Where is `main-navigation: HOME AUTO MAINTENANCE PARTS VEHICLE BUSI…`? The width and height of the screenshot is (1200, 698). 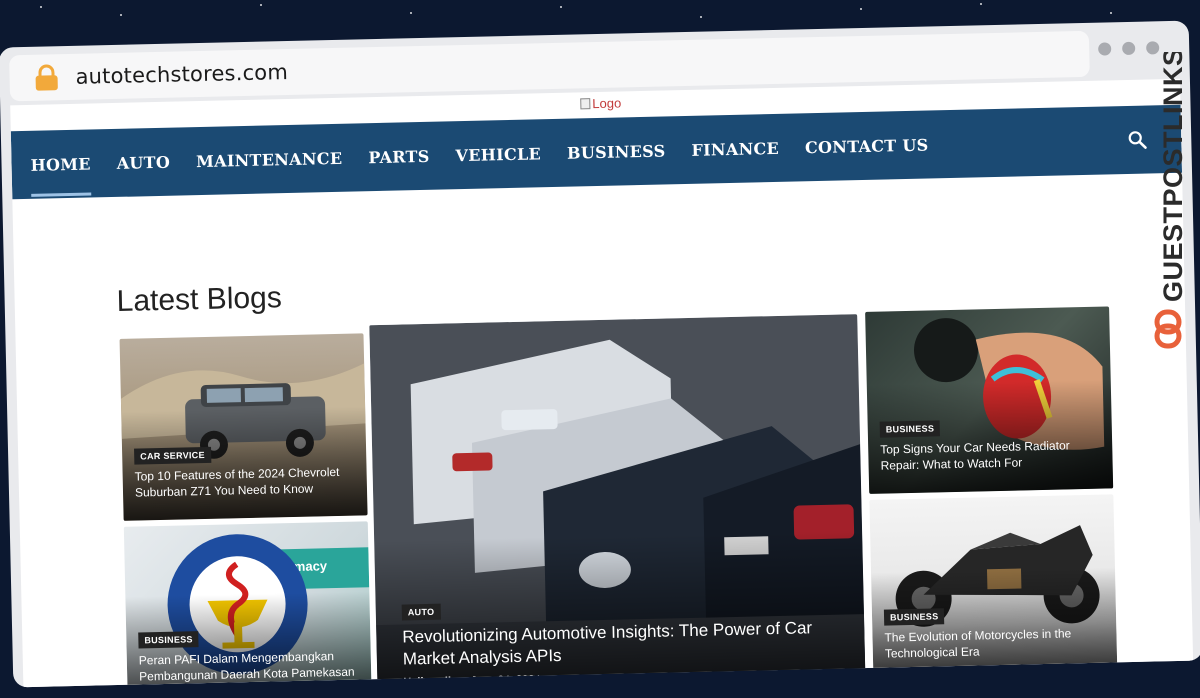
main-navigation: HOME AUTO MAINTENANCE PARTS VEHICLE BUSI… is located at coordinates (596, 152).